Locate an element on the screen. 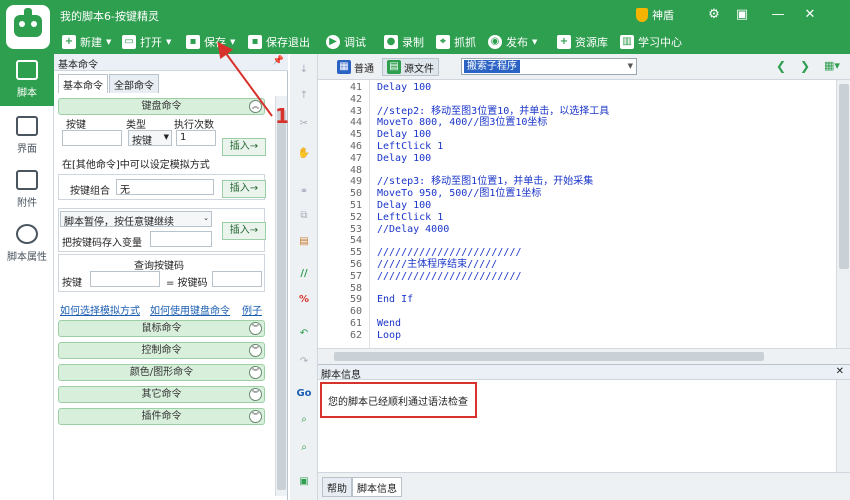 This screenshot has width=850, height=500. line-number: 60 is located at coordinates (355, 312).